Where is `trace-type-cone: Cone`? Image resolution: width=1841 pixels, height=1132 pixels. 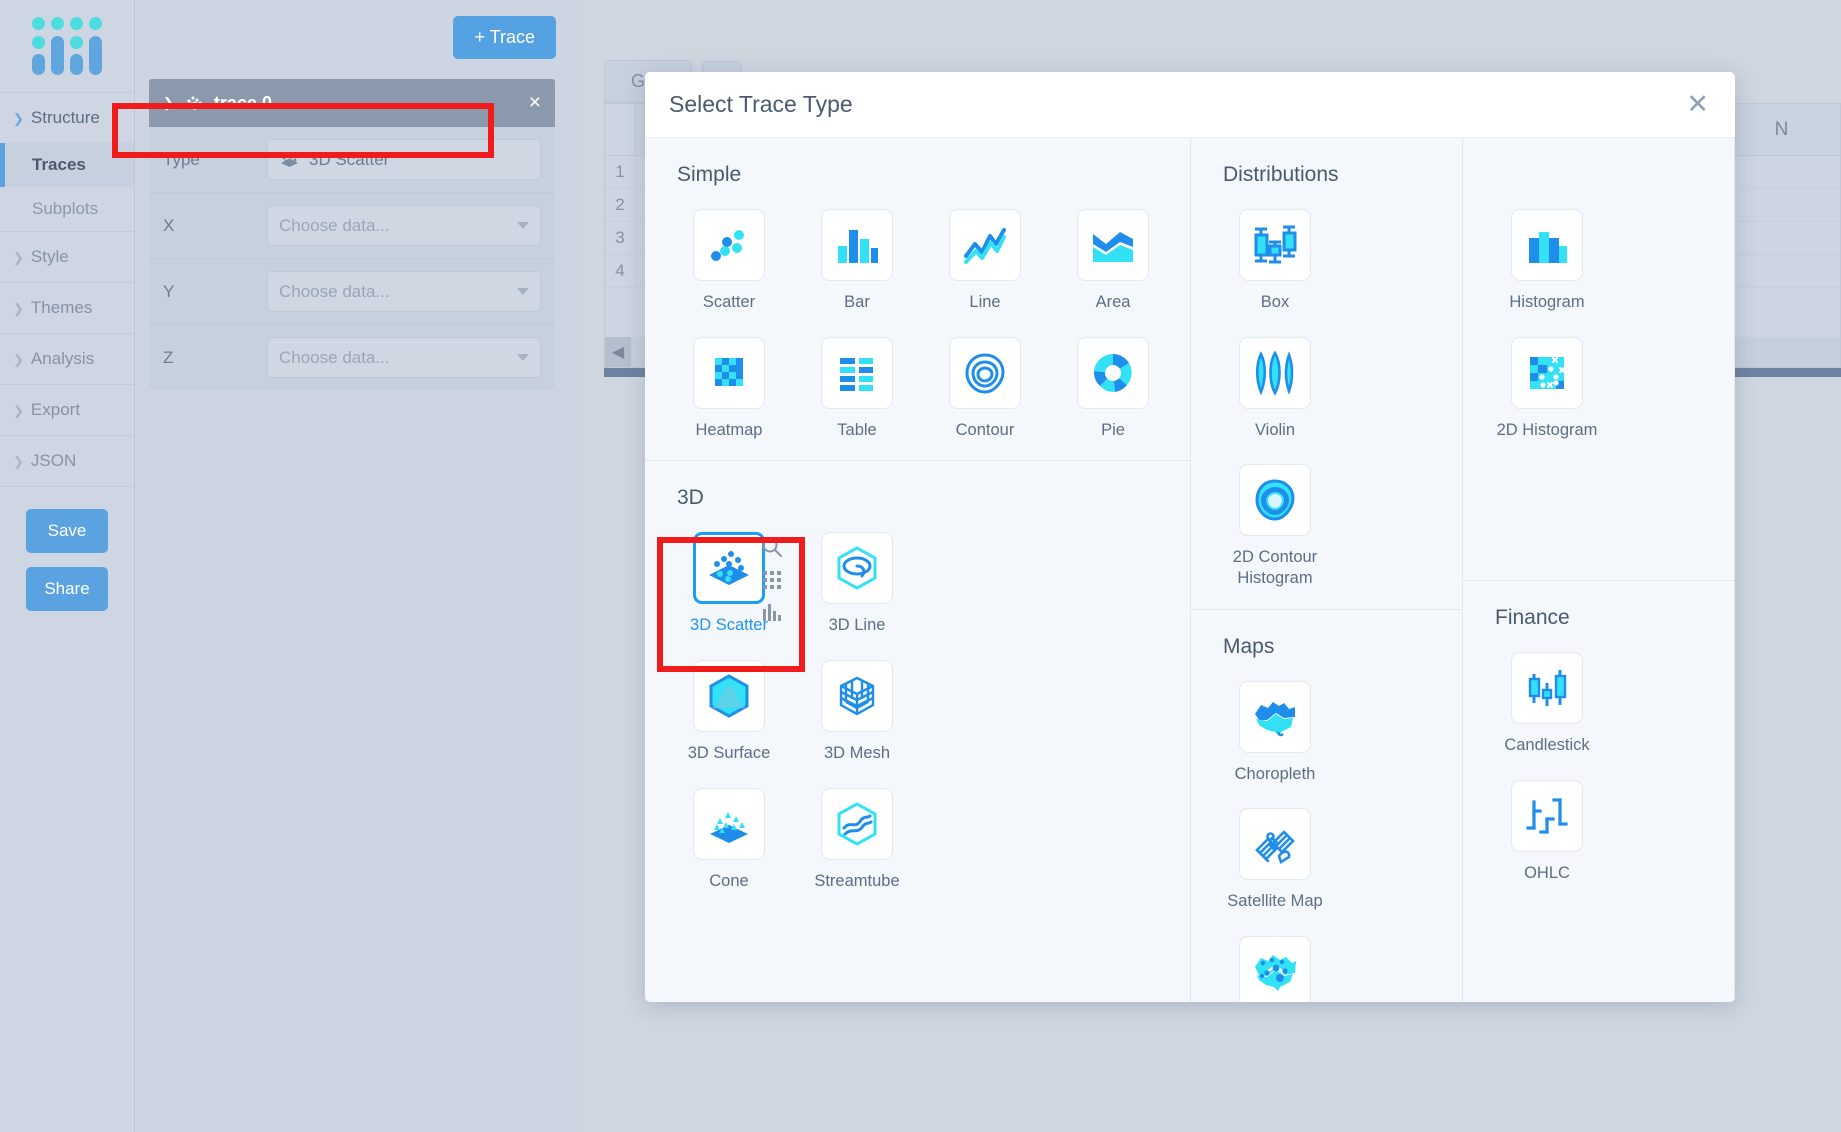
trace-type-cone: Cone is located at coordinates (729, 848).